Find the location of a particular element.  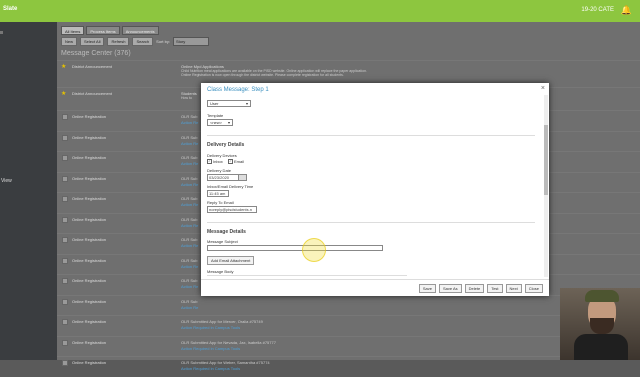

message-tabs: All Items Process Items Announcements is located at coordinates (110, 30).